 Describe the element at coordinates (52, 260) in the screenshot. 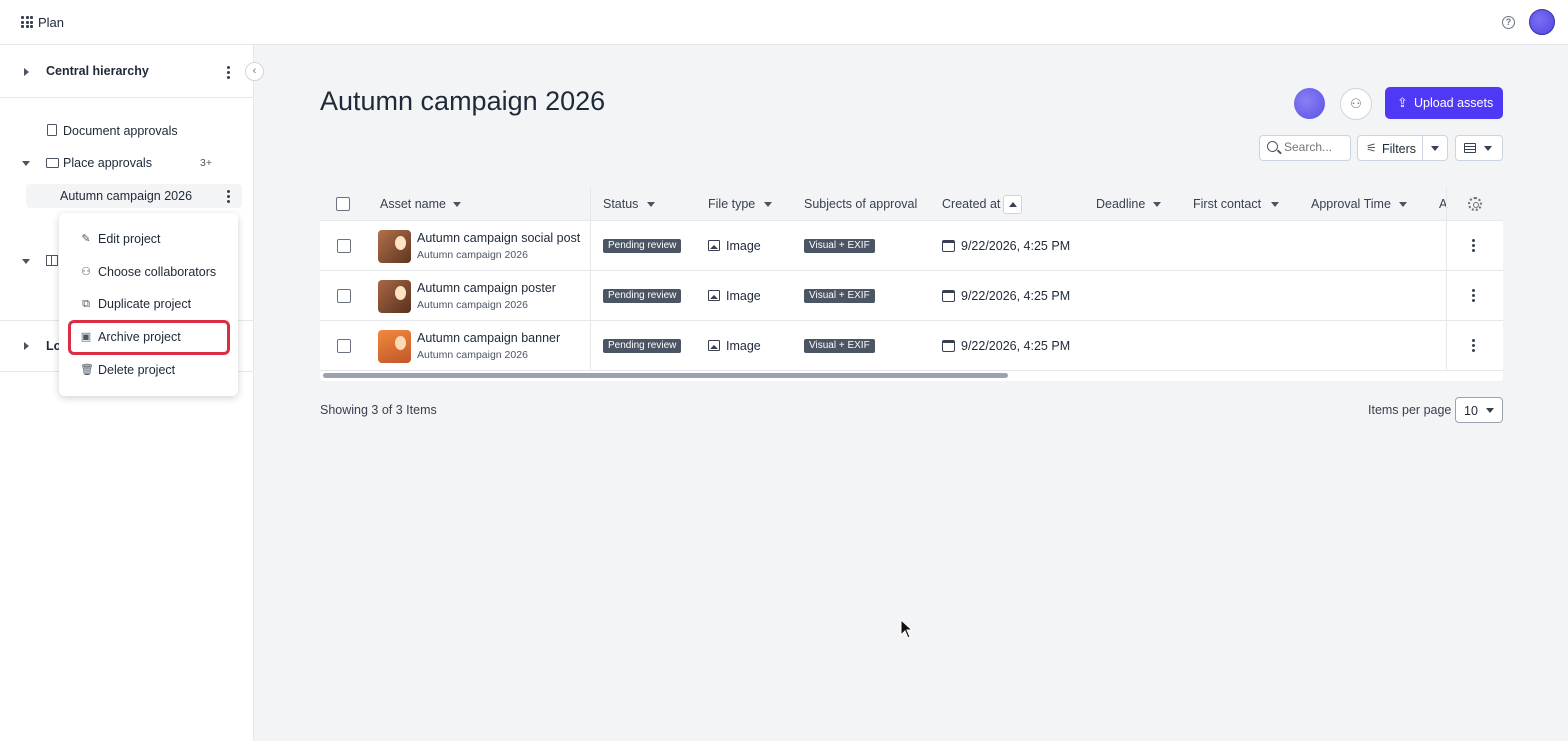

I see `layout-icon` at that location.